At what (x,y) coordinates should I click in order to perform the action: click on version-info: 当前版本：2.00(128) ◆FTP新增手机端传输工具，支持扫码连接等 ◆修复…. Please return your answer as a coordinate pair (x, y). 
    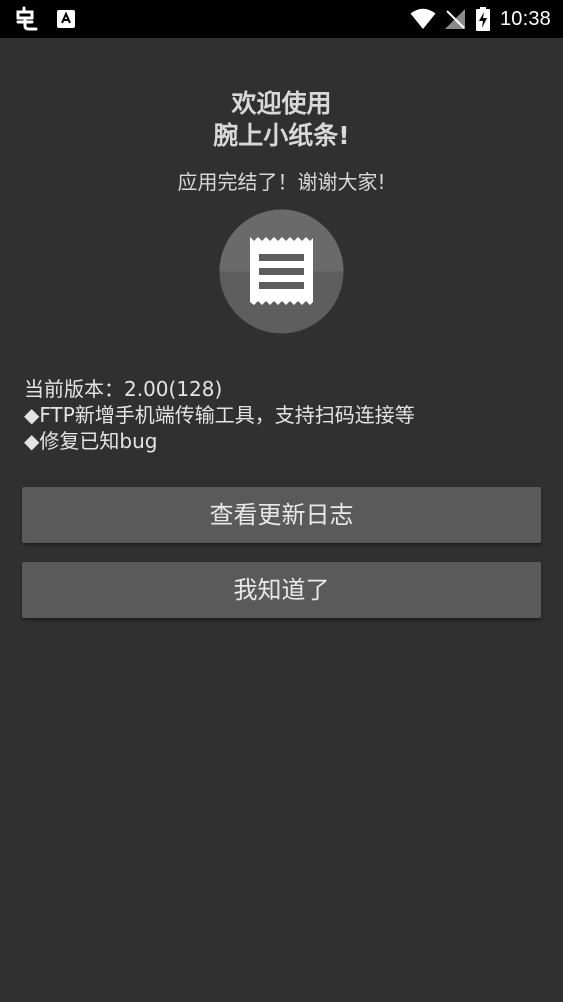
    Looking at the image, I should click on (284, 415).